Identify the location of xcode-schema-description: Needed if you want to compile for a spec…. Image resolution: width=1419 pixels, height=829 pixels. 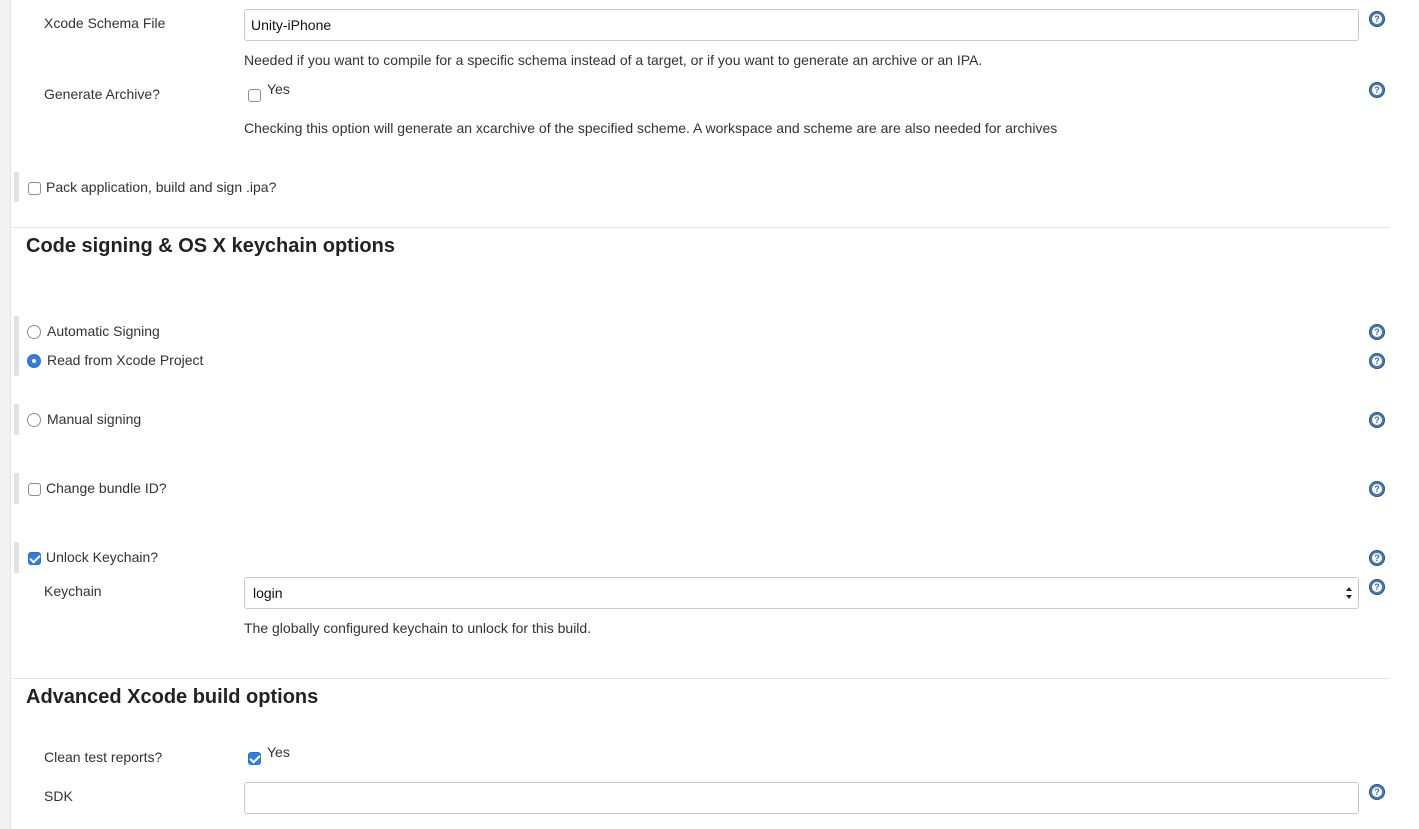
(613, 60).